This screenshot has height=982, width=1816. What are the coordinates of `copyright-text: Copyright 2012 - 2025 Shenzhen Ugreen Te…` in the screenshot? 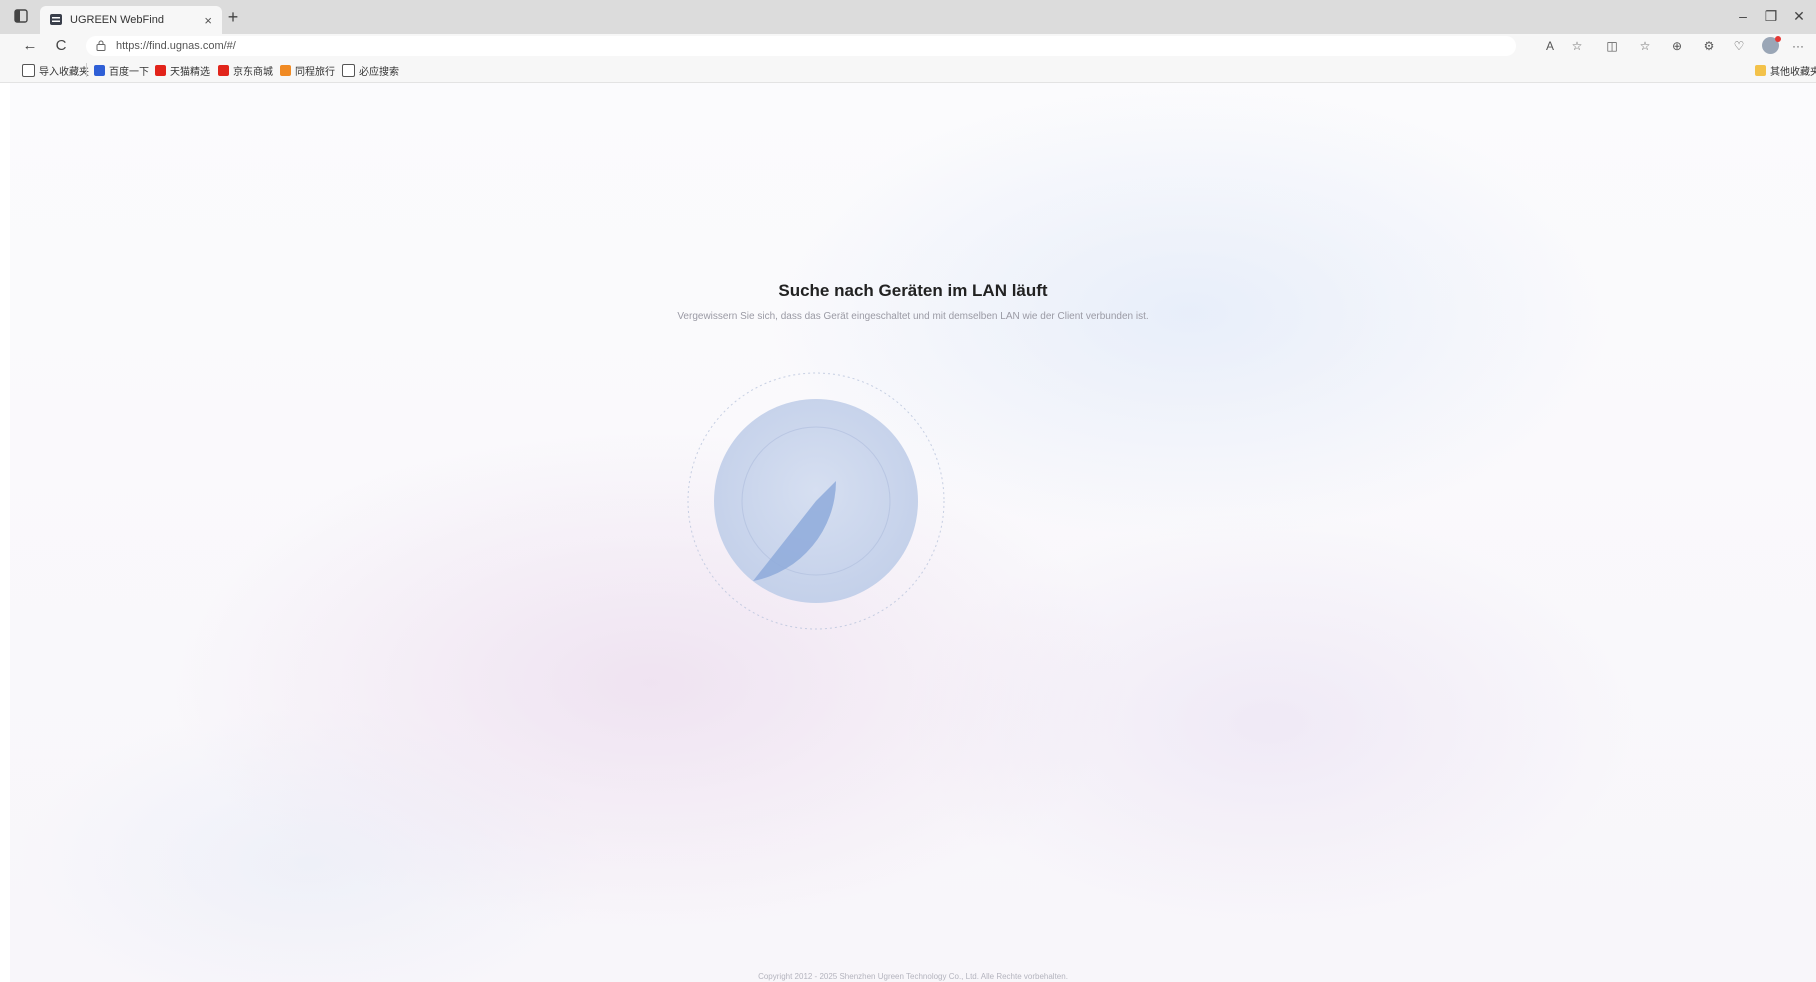 It's located at (913, 976).